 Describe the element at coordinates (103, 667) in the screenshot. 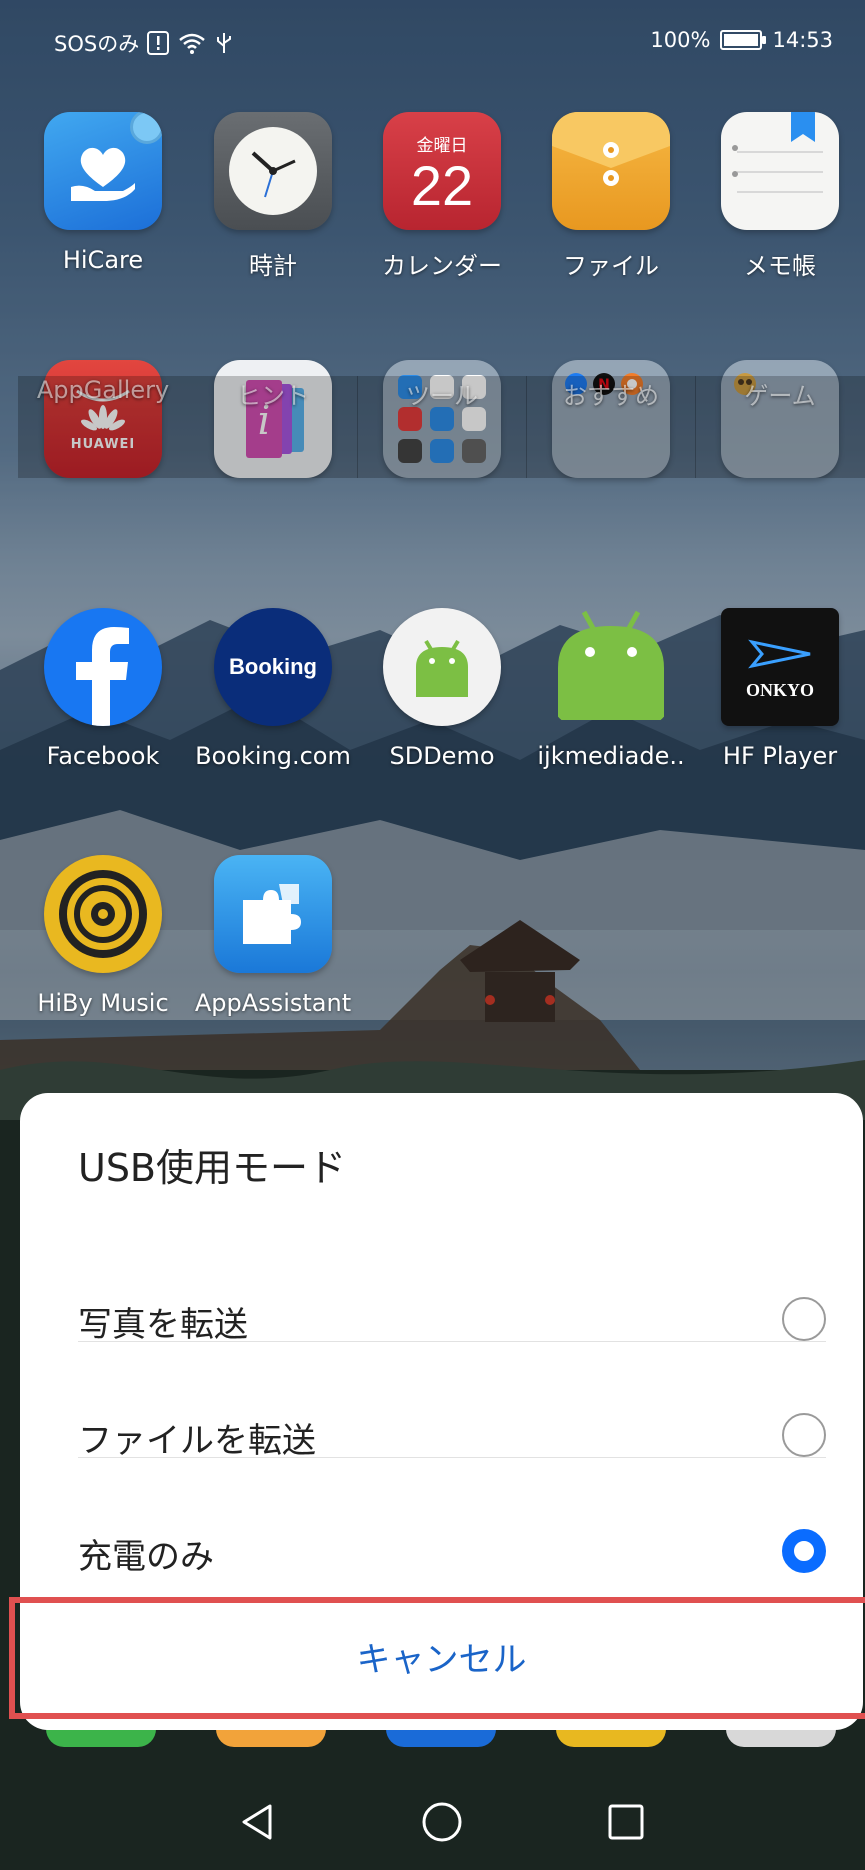

I see `facebook-icon` at that location.